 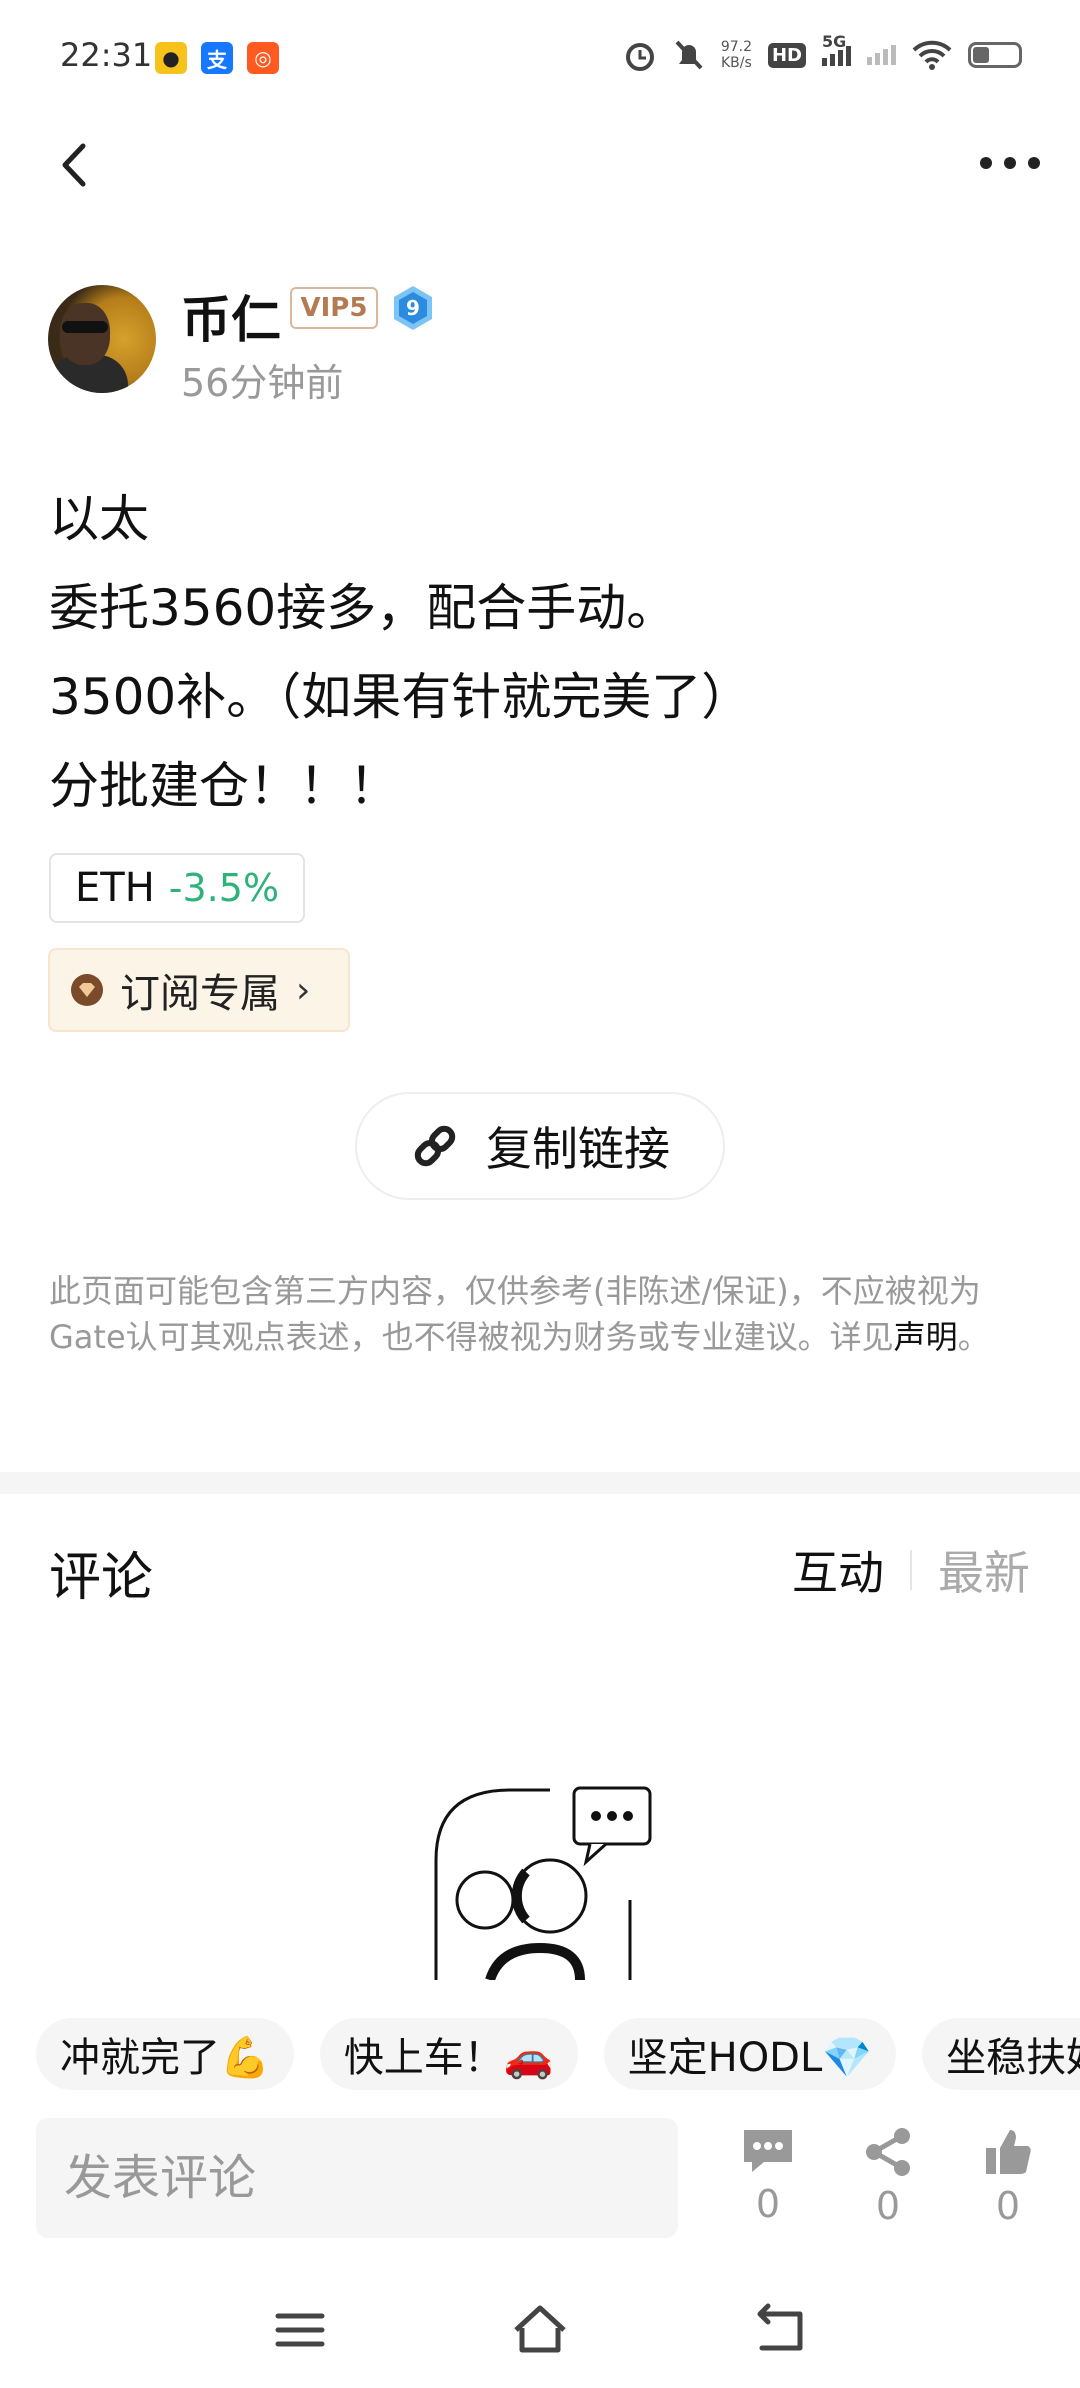 What do you see at coordinates (75, 165) in the screenshot?
I see `back-arrow-icon` at bounding box center [75, 165].